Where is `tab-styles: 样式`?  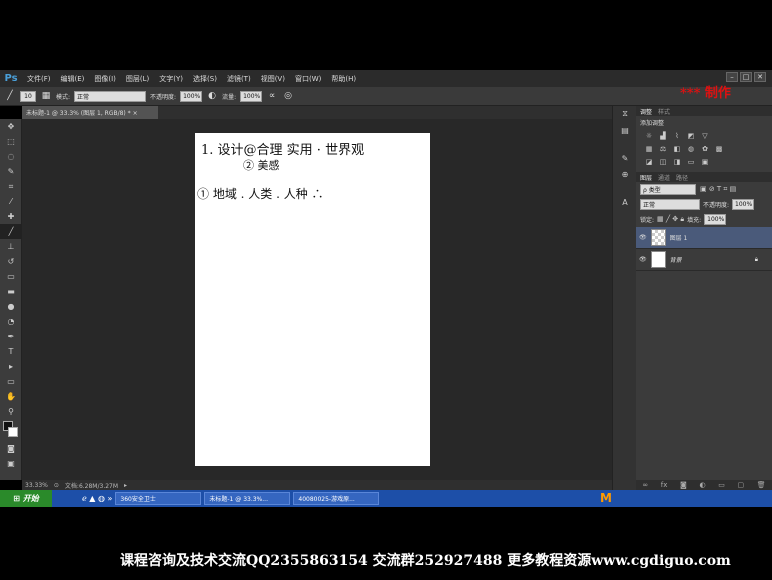
tab-styles: 样式 is located at coordinates (664, 111).